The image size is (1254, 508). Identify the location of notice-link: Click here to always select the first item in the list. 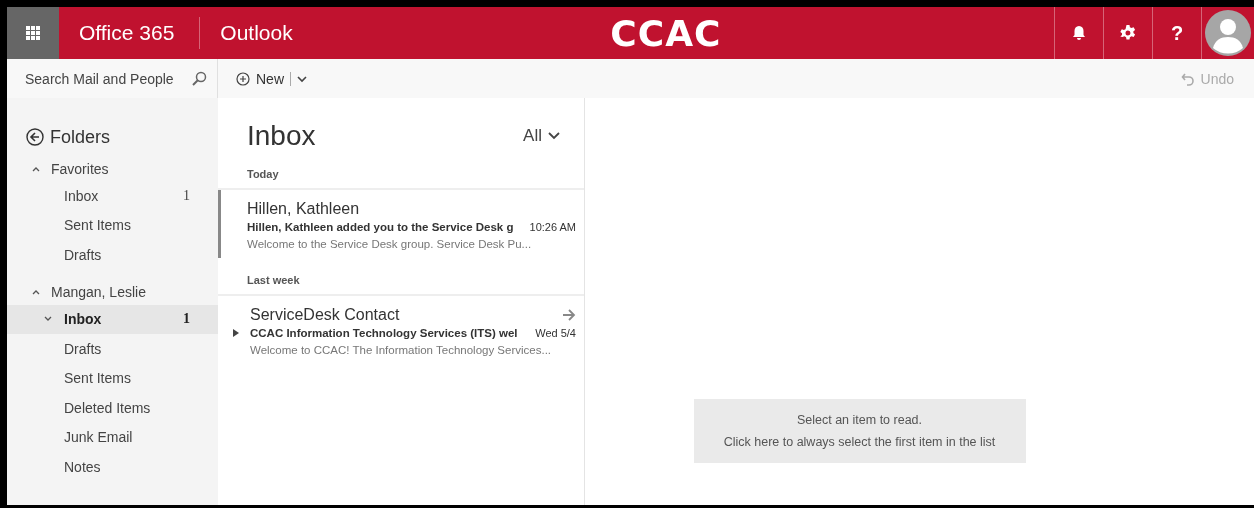
(859, 442).